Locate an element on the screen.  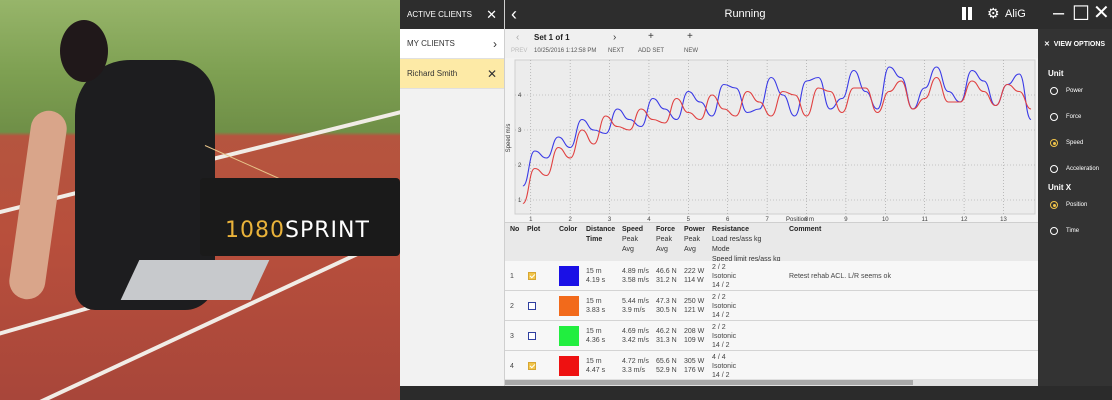
header-plot: Plot is located at coordinates (534, 229).